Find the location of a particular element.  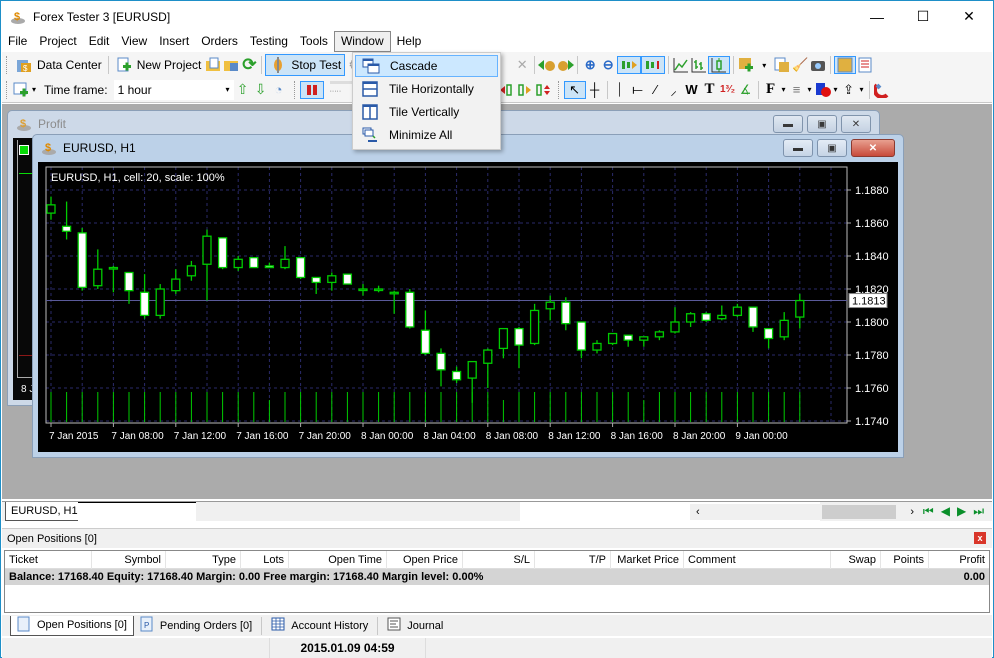

move-updown-icon is located at coordinates (544, 90).